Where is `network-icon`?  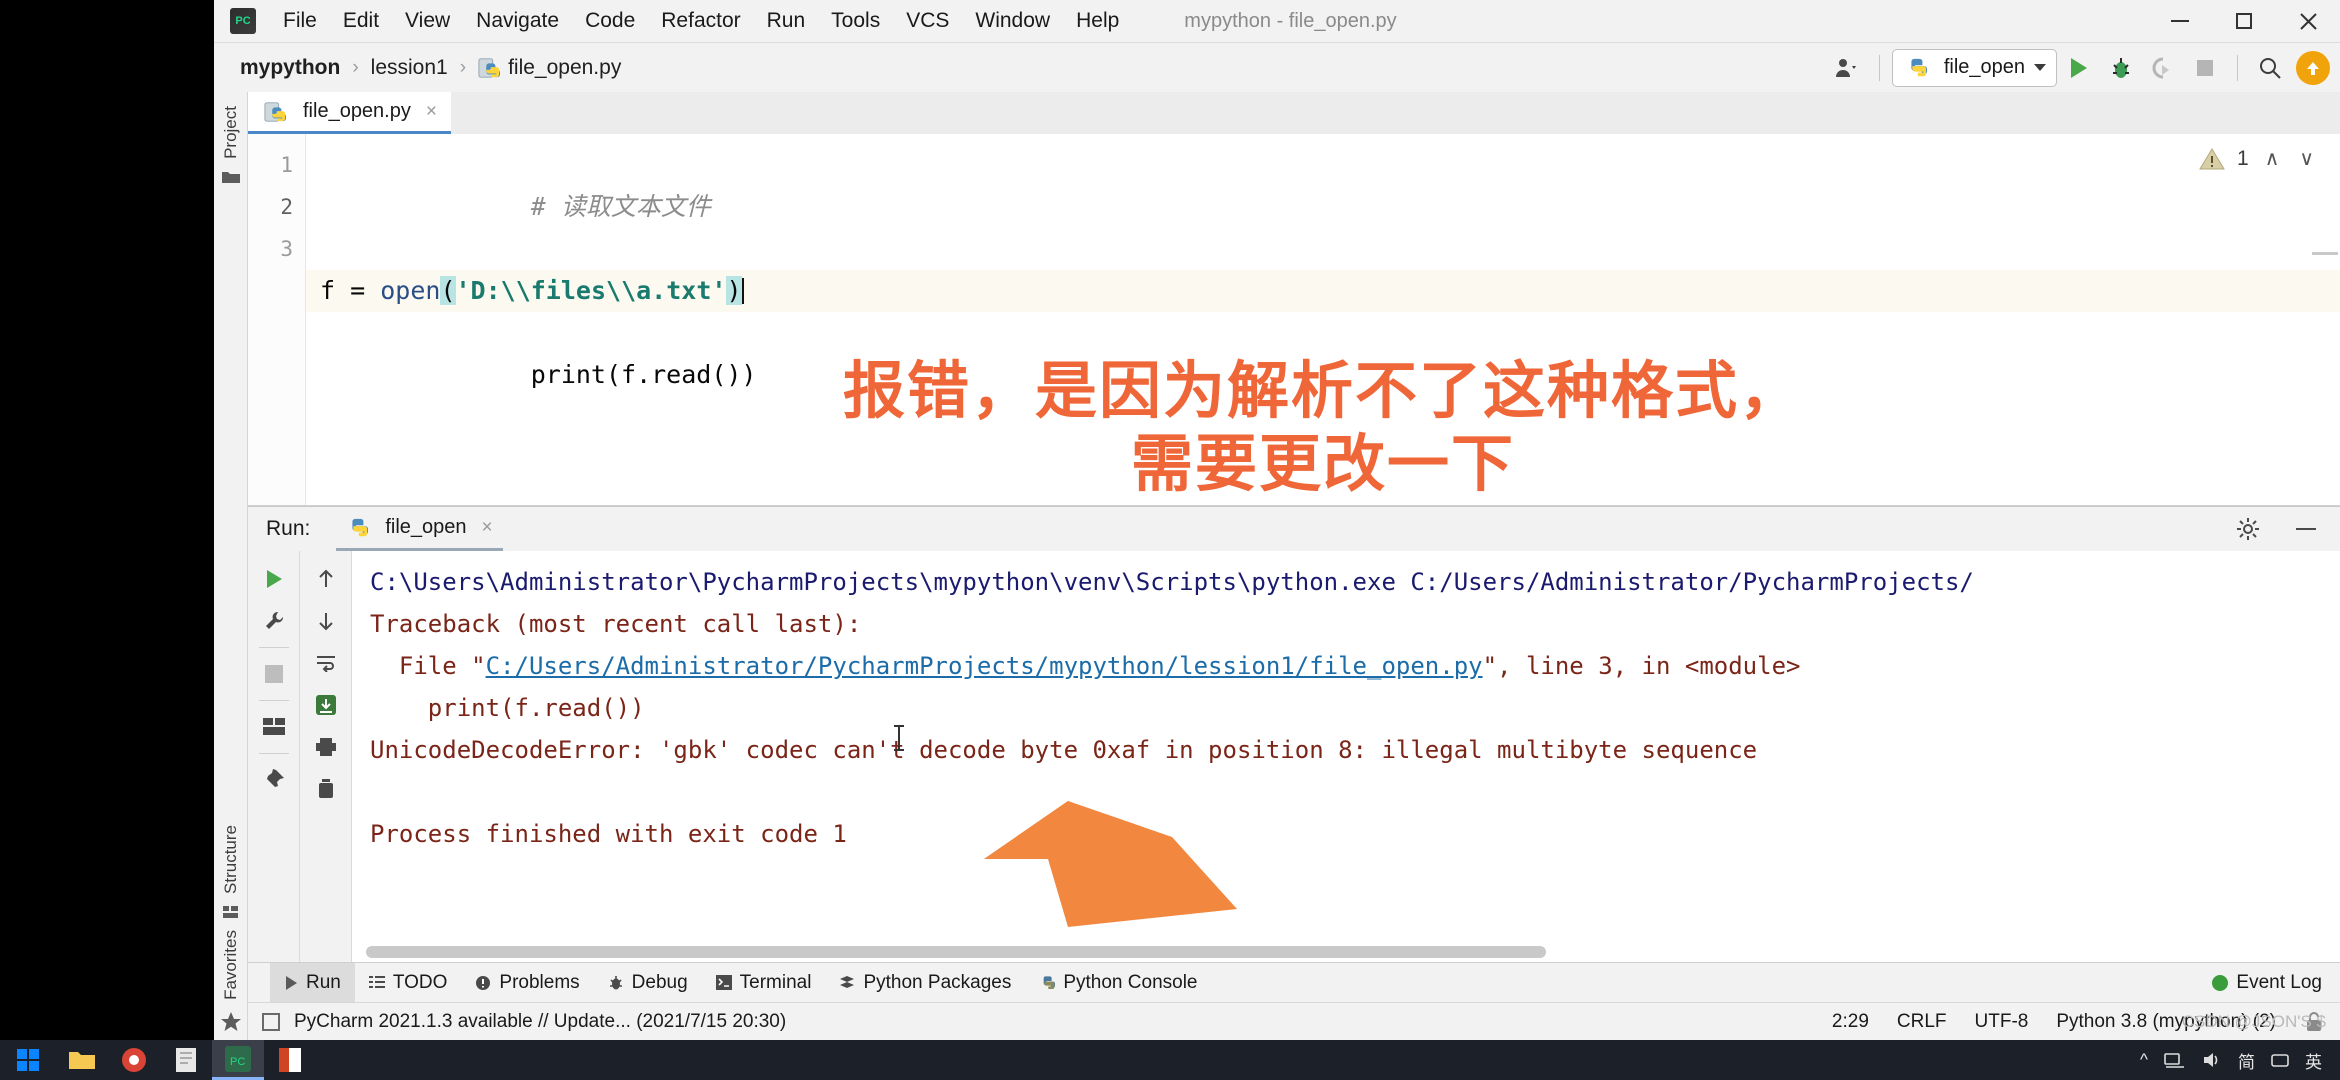 network-icon is located at coordinates (2175, 1060).